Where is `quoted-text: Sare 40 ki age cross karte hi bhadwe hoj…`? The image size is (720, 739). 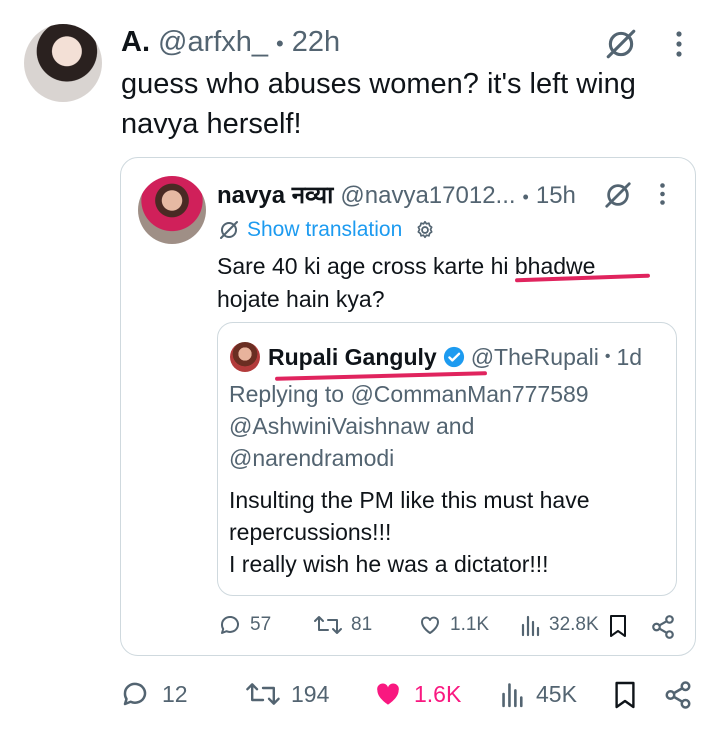 quoted-text: Sare 40 ki age cross karte hi bhadwe hoj… is located at coordinates (406, 283).